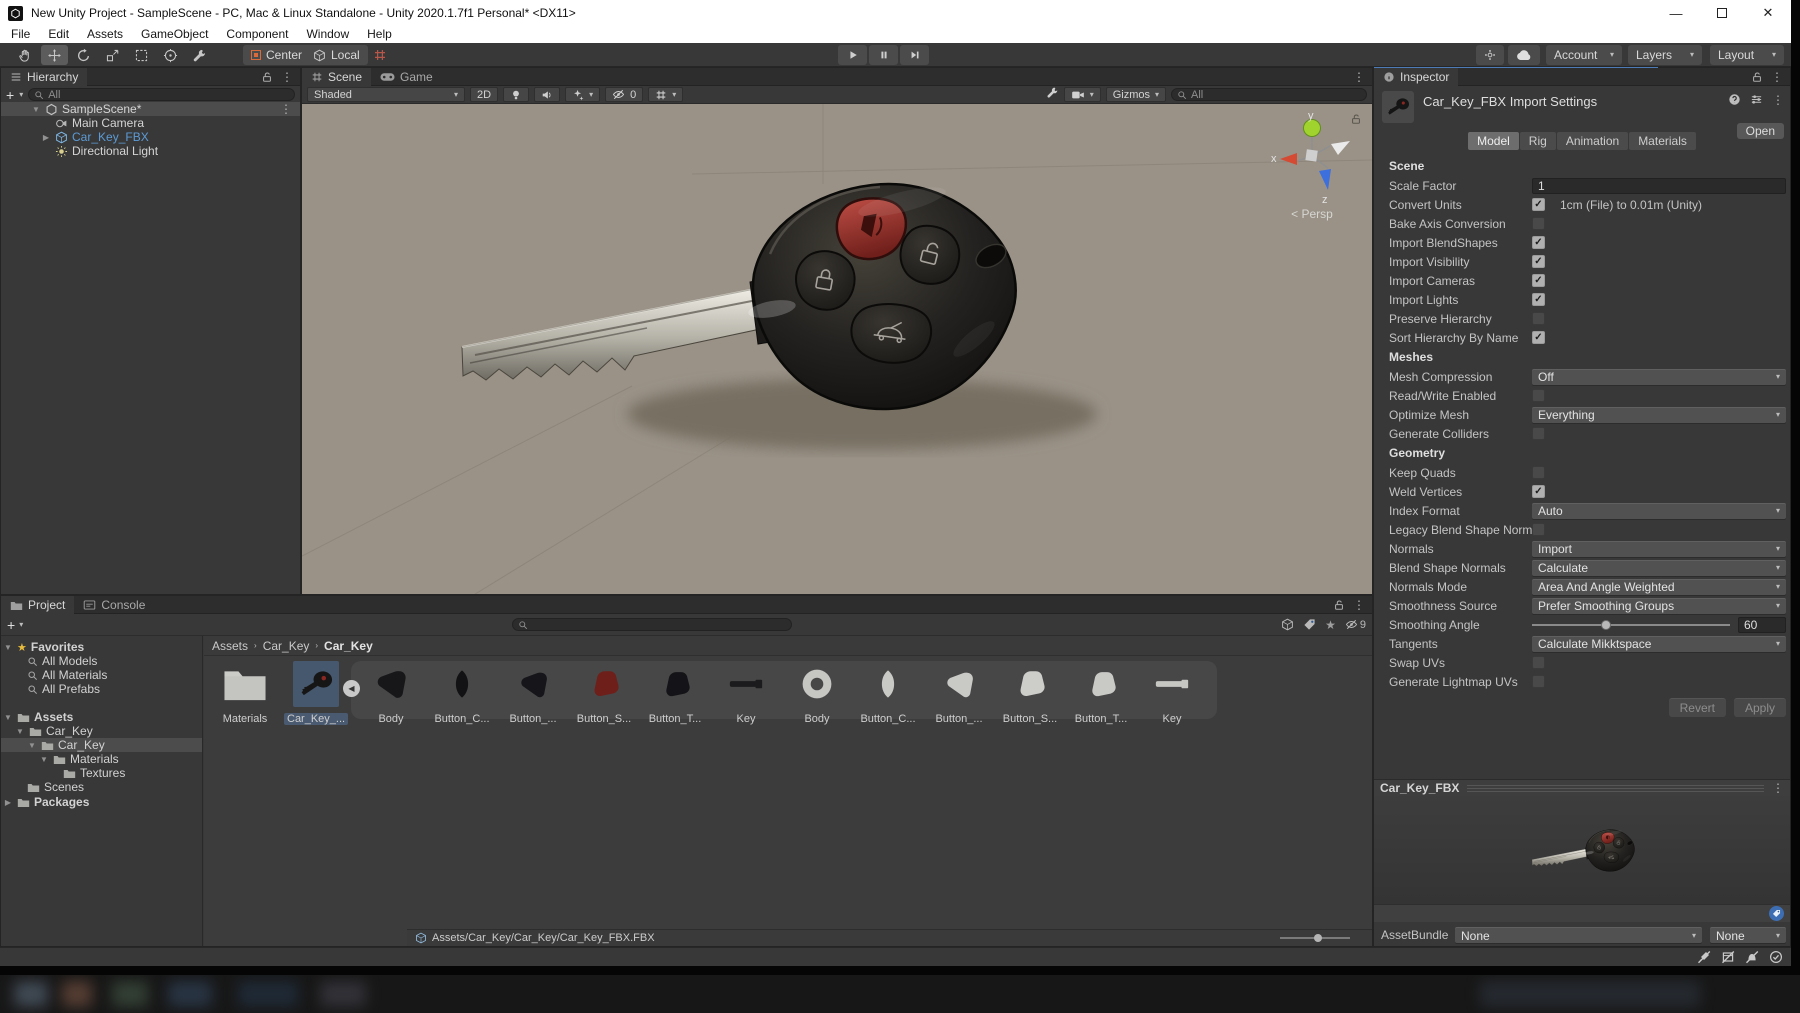  I want to click on import-lights-checkbox, so click(1538, 299).